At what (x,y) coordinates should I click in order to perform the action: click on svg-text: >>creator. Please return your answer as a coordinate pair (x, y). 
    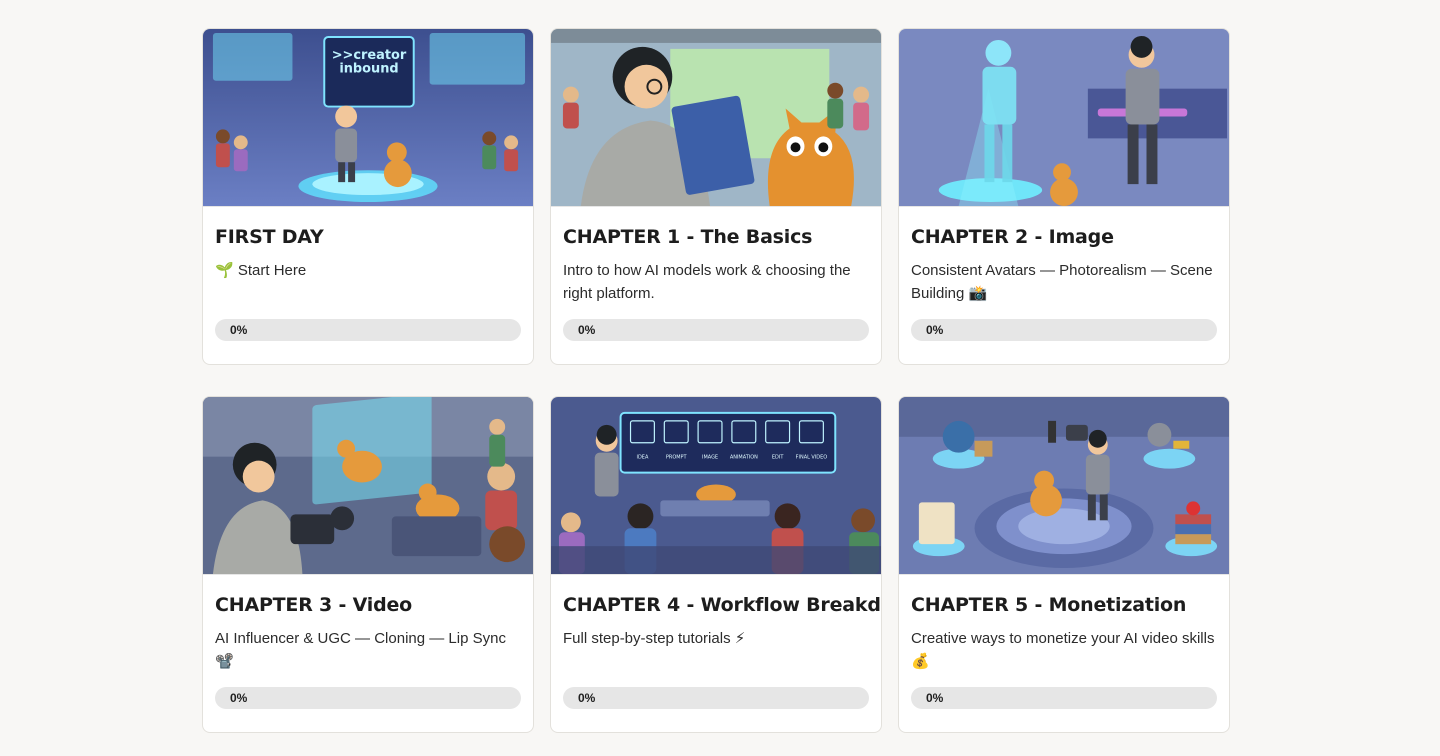
    Looking at the image, I should click on (369, 55).